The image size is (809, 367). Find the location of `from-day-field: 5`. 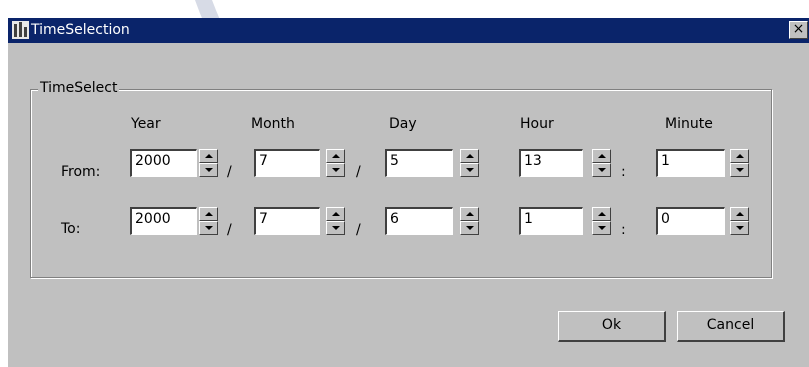

from-day-field: 5 is located at coordinates (419, 163).